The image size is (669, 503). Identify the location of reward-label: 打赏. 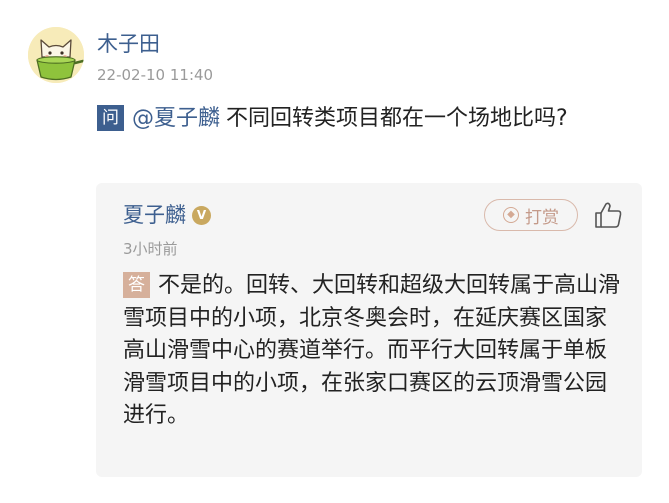
(542, 217).